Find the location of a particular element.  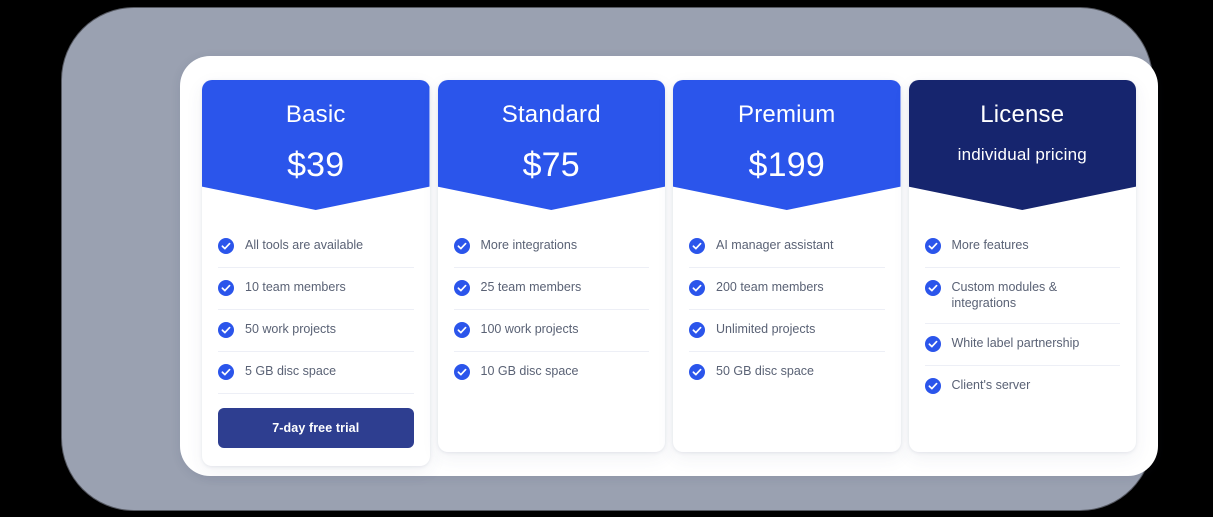

feature-item: 10 GB disc space is located at coordinates (551, 373).